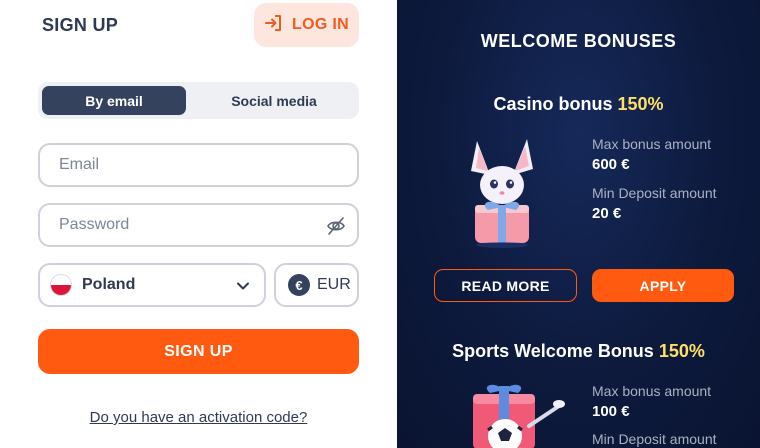 This screenshot has width=760, height=448. I want to click on casino-max-value: 600 €, so click(611, 164).